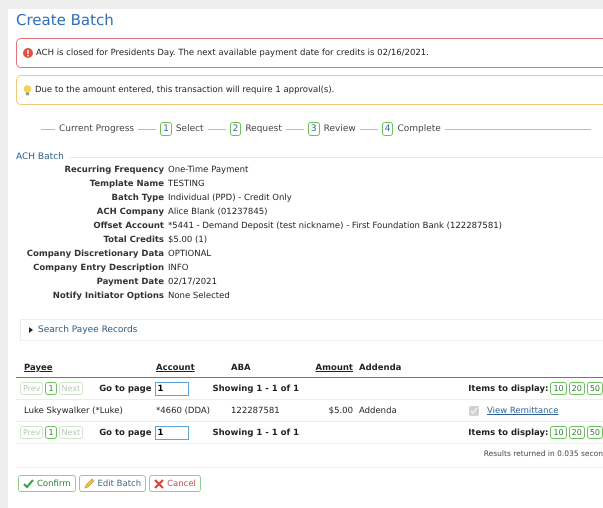  I want to click on step-number: 4, so click(388, 129).